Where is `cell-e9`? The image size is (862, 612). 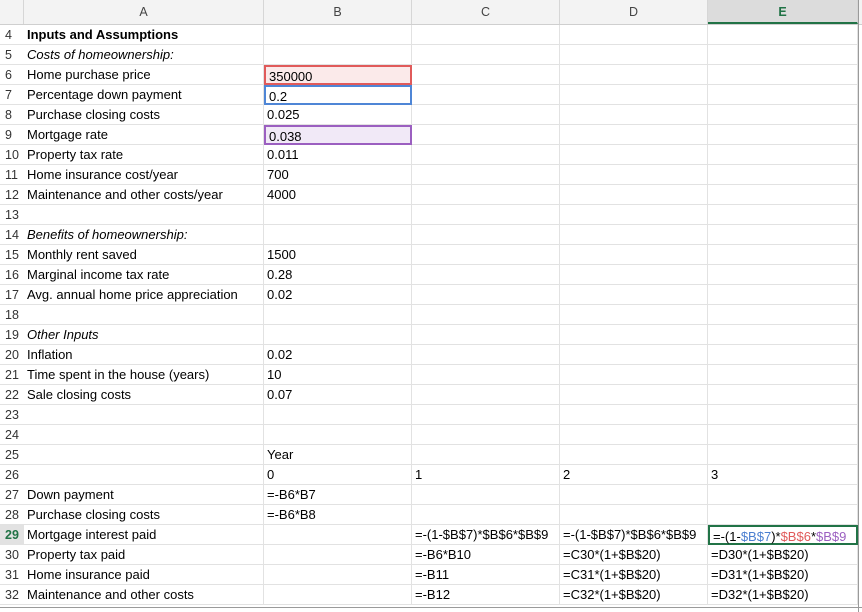
cell-e9 is located at coordinates (783, 135).